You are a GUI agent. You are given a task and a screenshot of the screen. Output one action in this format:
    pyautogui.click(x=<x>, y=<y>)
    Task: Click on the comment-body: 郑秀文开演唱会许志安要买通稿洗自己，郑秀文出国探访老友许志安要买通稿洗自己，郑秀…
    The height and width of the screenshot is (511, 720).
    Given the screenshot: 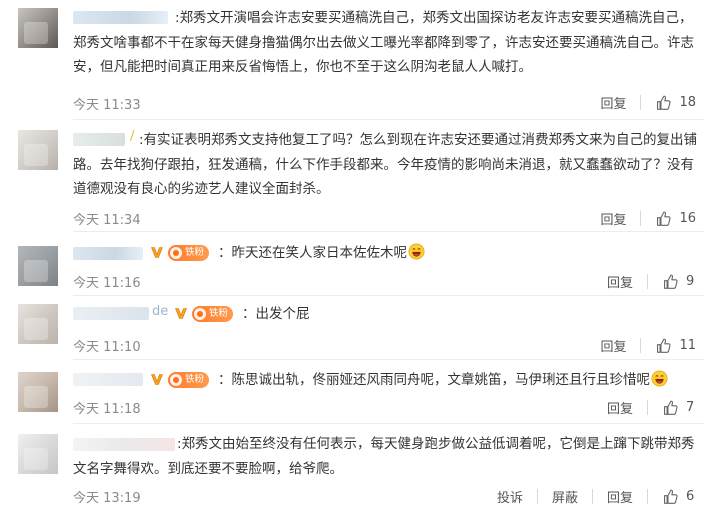 What is the action you would take?
    pyautogui.click(x=383, y=42)
    